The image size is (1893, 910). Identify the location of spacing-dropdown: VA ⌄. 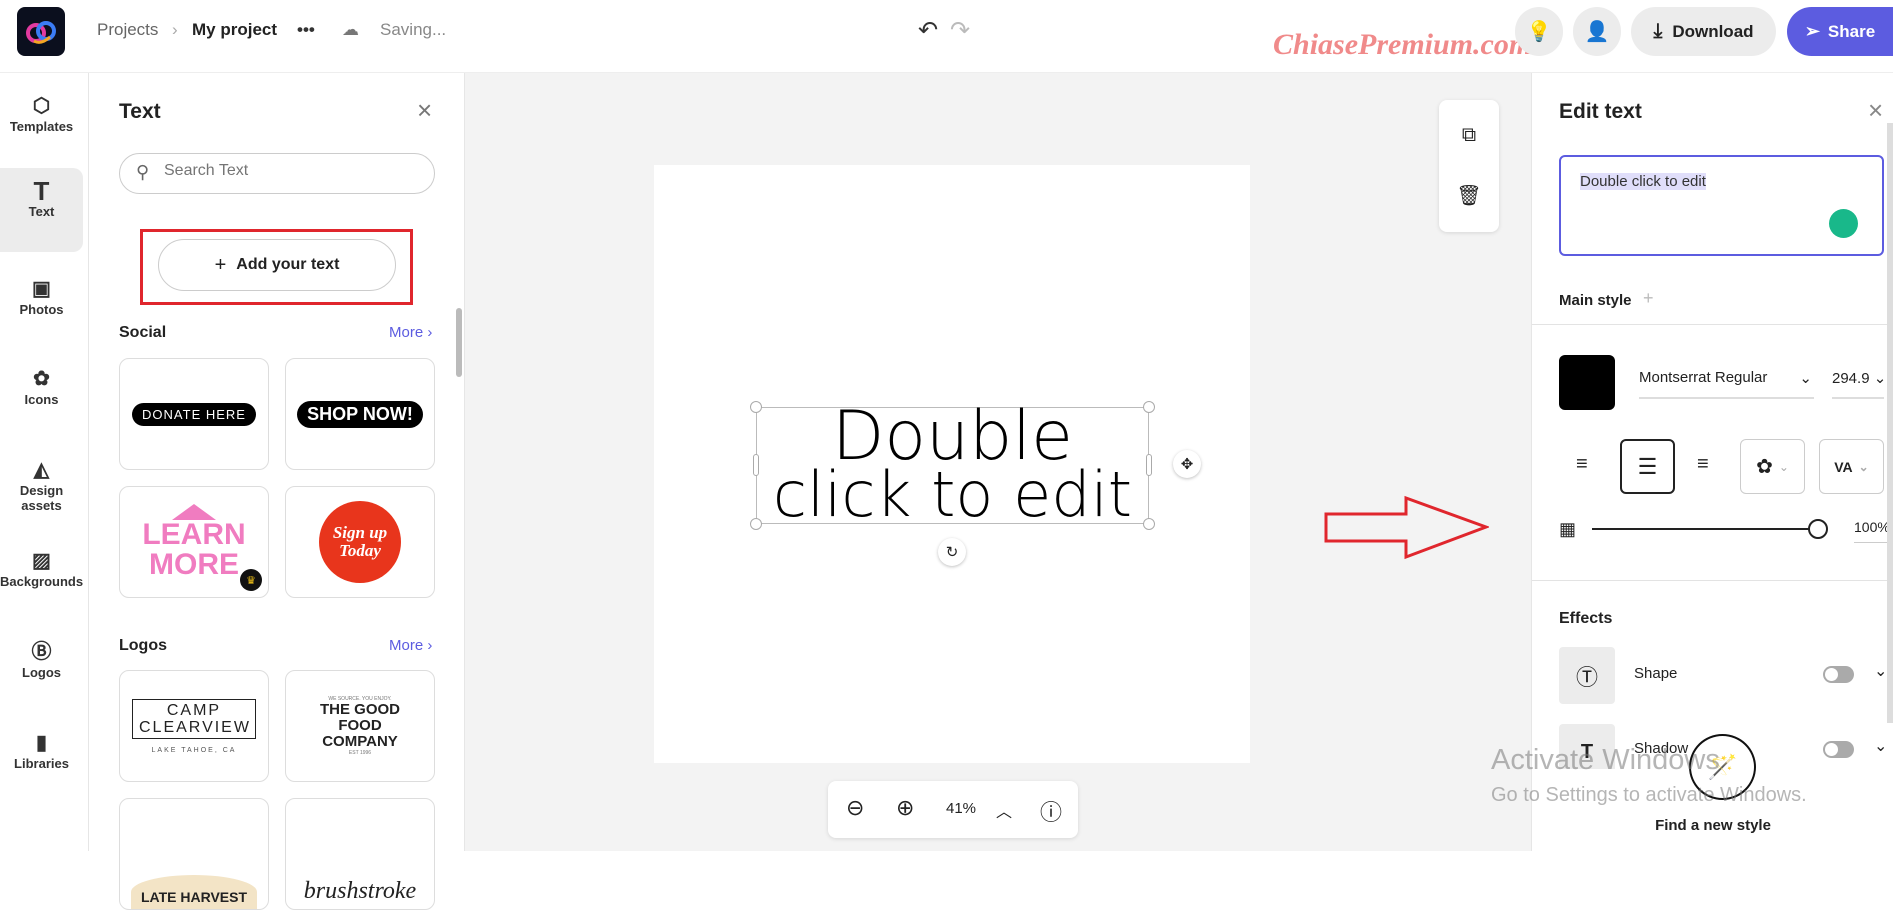
(1851, 466).